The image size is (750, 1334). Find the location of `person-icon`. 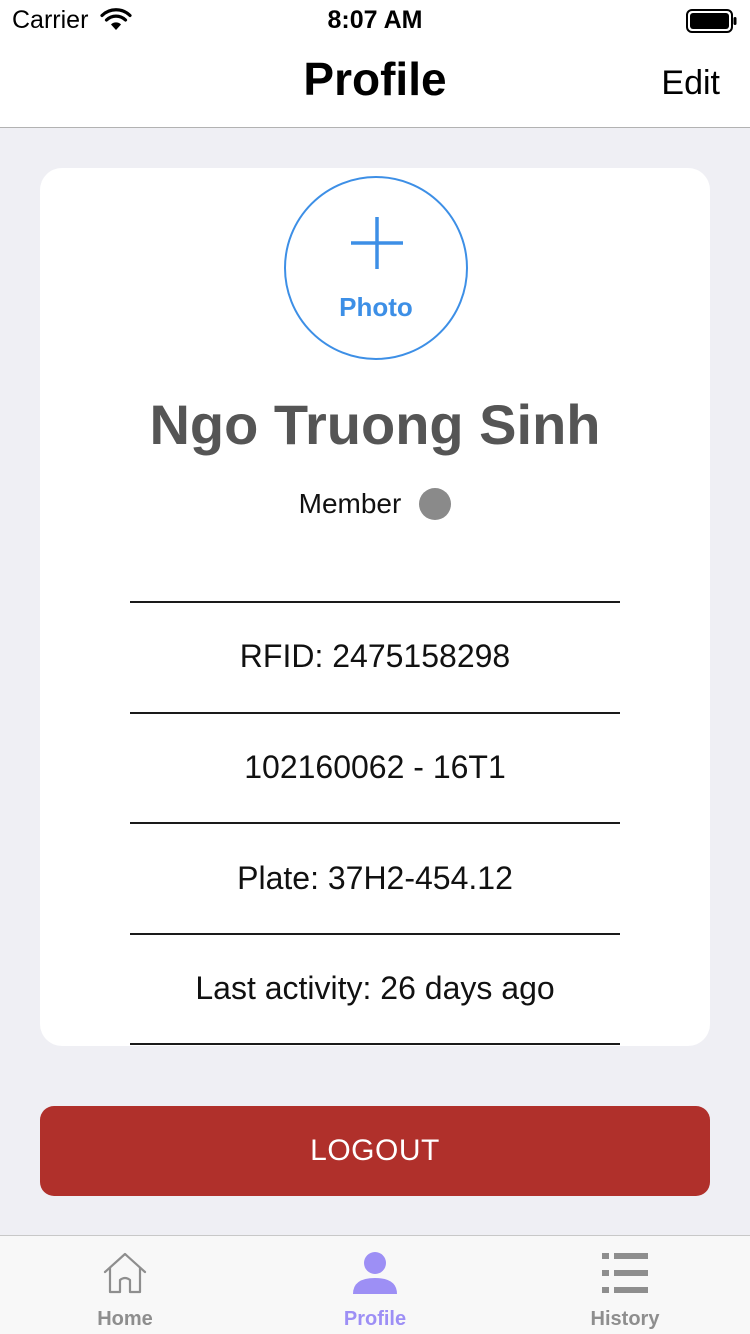

person-icon is located at coordinates (375, 1273).